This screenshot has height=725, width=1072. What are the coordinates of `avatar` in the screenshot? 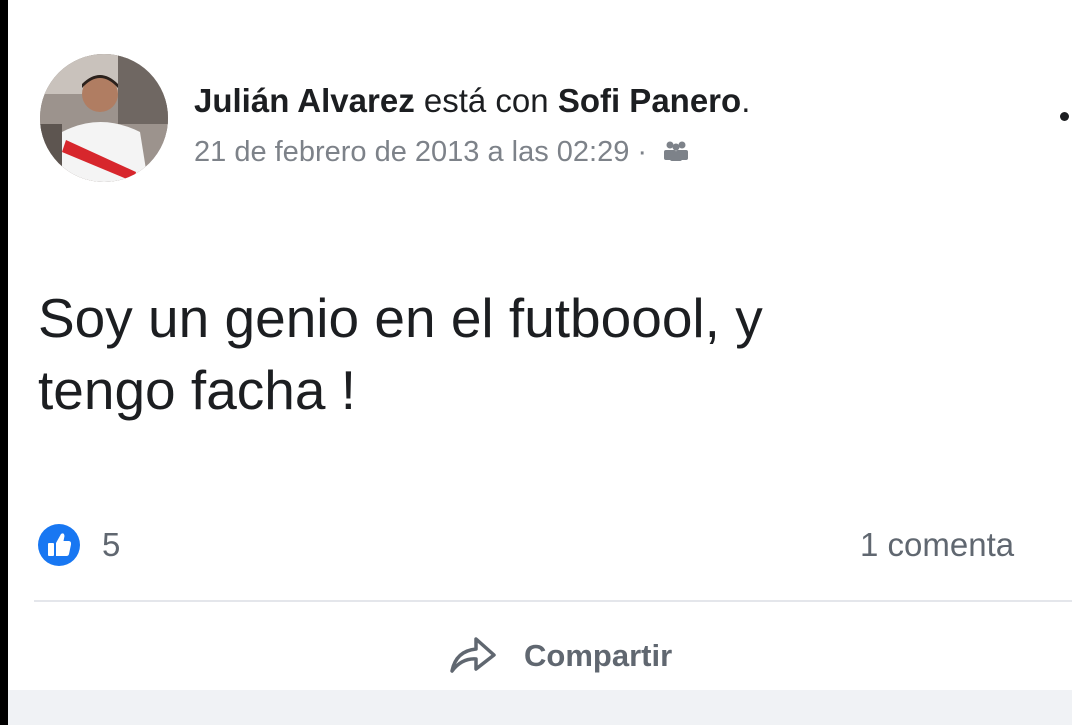 It's located at (104, 118).